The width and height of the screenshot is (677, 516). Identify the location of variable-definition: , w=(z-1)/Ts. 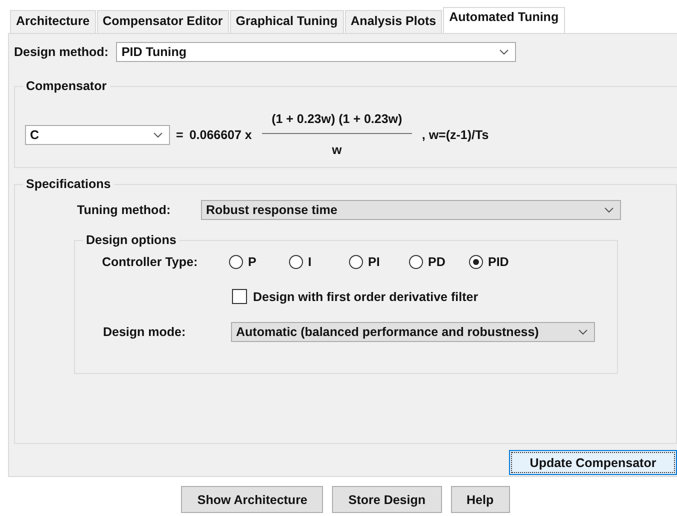
(455, 135).